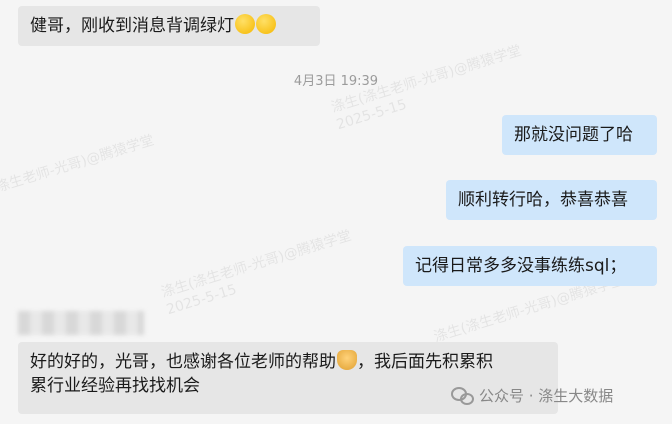  I want to click on message-bubble-outgoing: 顺利转行哈，恭喜恭喜, so click(551, 200).